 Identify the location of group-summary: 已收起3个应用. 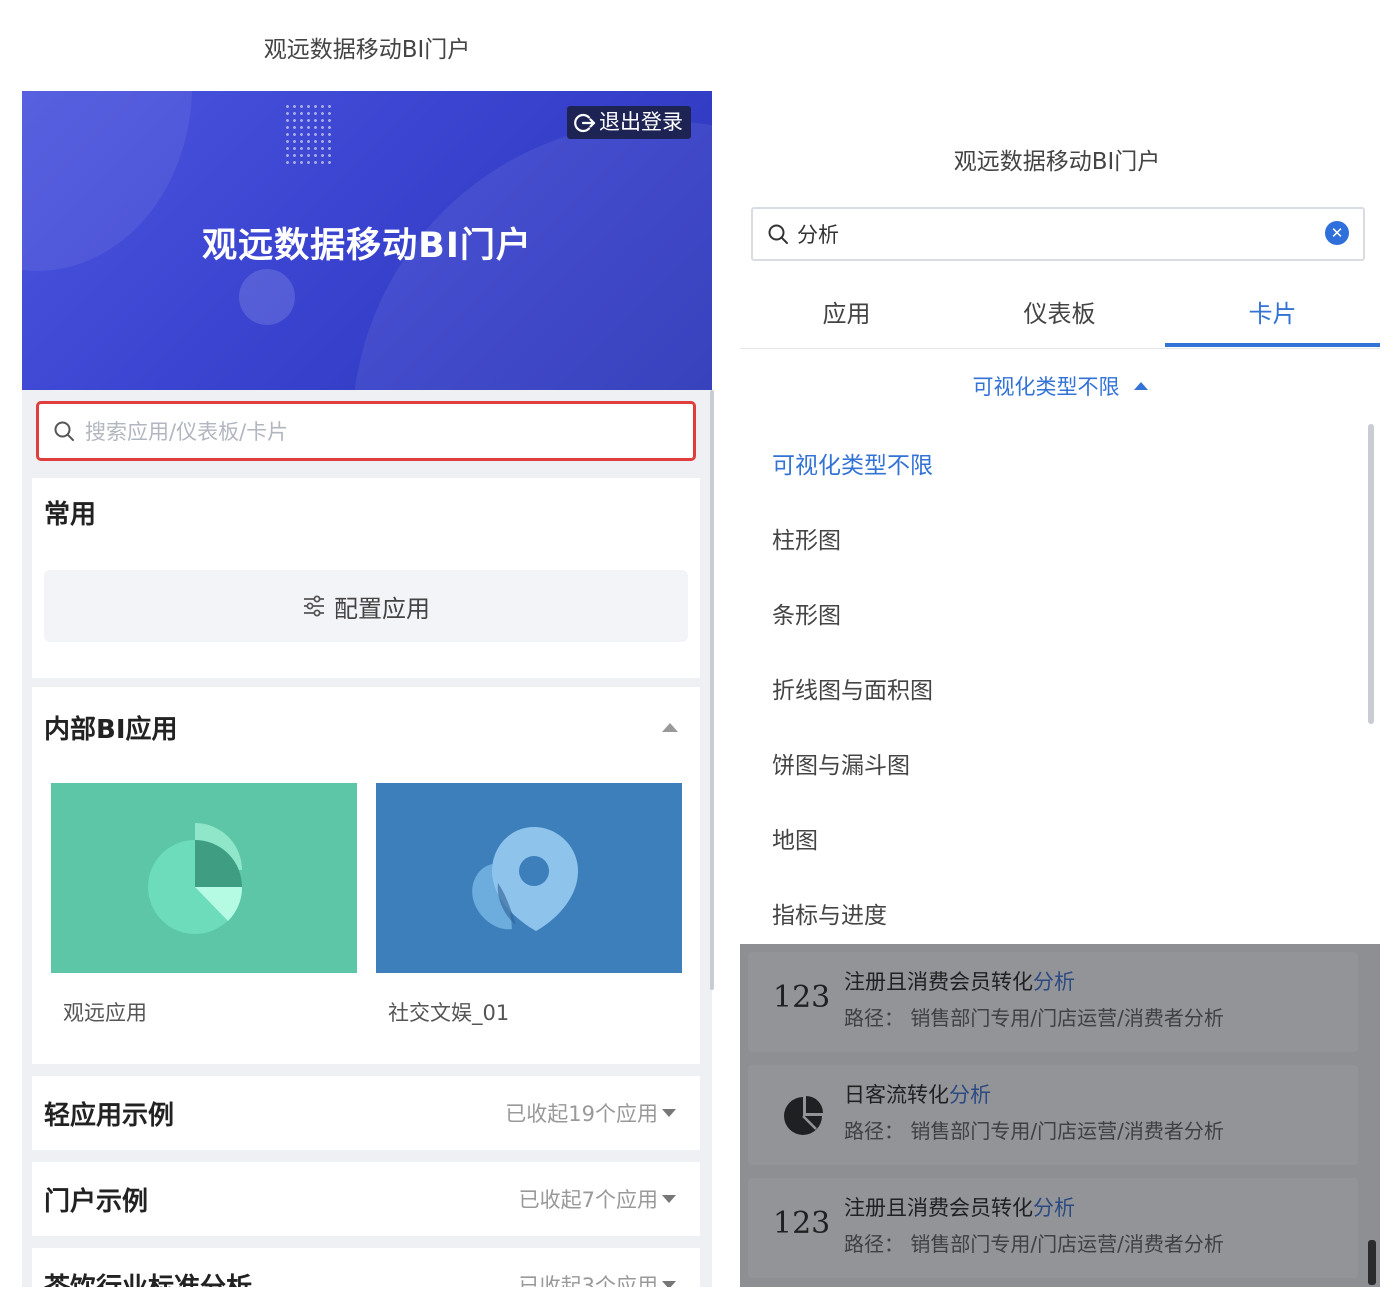
(597, 1278).